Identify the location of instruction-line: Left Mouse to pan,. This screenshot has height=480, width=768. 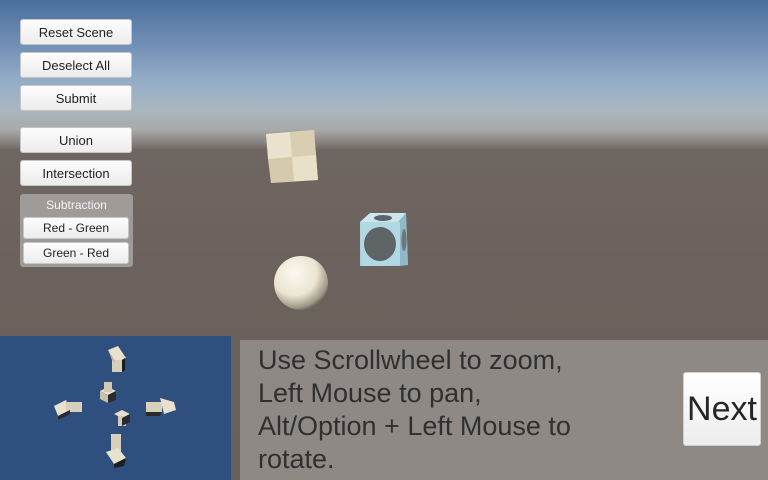
(370, 393).